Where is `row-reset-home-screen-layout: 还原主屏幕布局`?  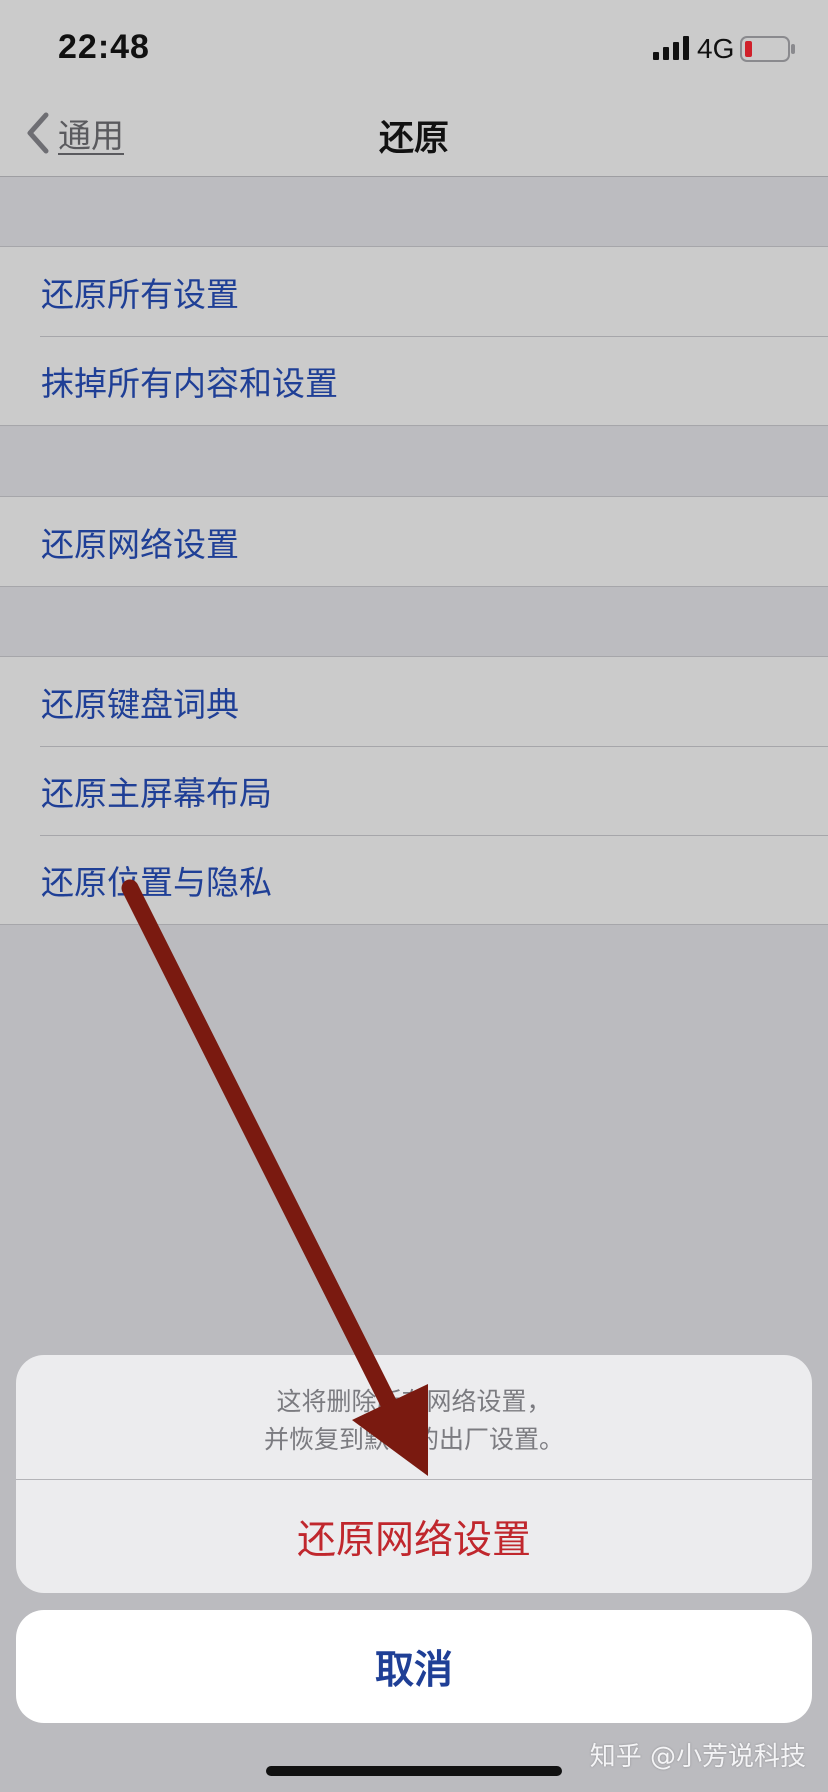
row-reset-home-screen-layout: 还原主屏幕布局 is located at coordinates (414, 790).